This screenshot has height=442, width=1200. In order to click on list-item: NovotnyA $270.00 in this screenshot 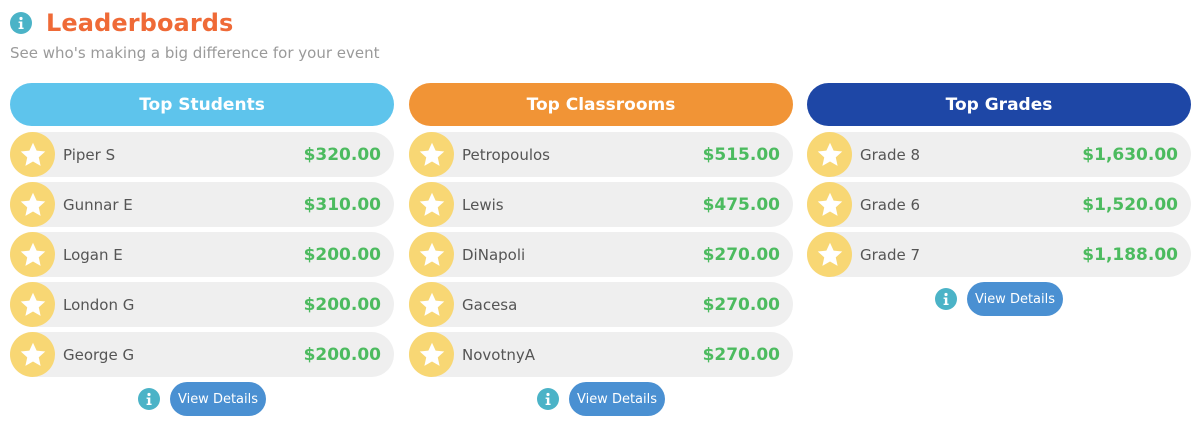, I will do `click(601, 354)`.